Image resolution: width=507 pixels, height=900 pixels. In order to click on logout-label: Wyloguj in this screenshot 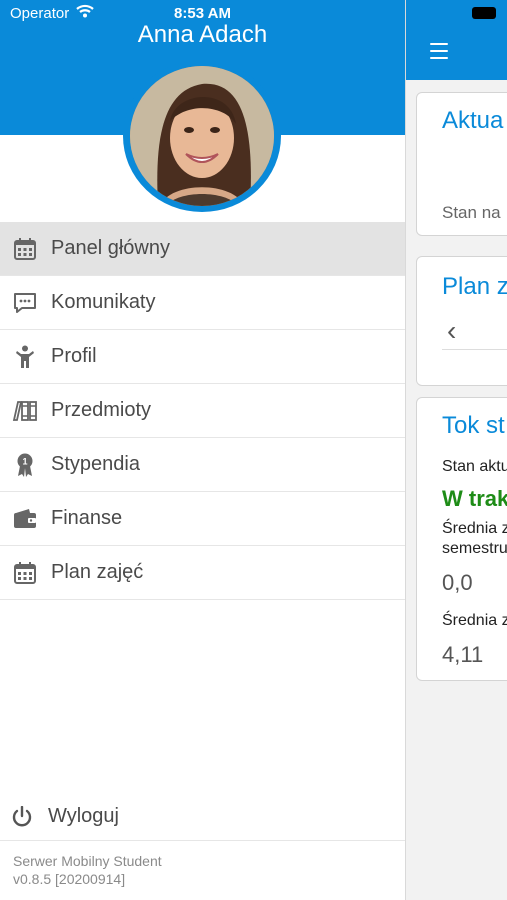, I will do `click(83, 816)`.